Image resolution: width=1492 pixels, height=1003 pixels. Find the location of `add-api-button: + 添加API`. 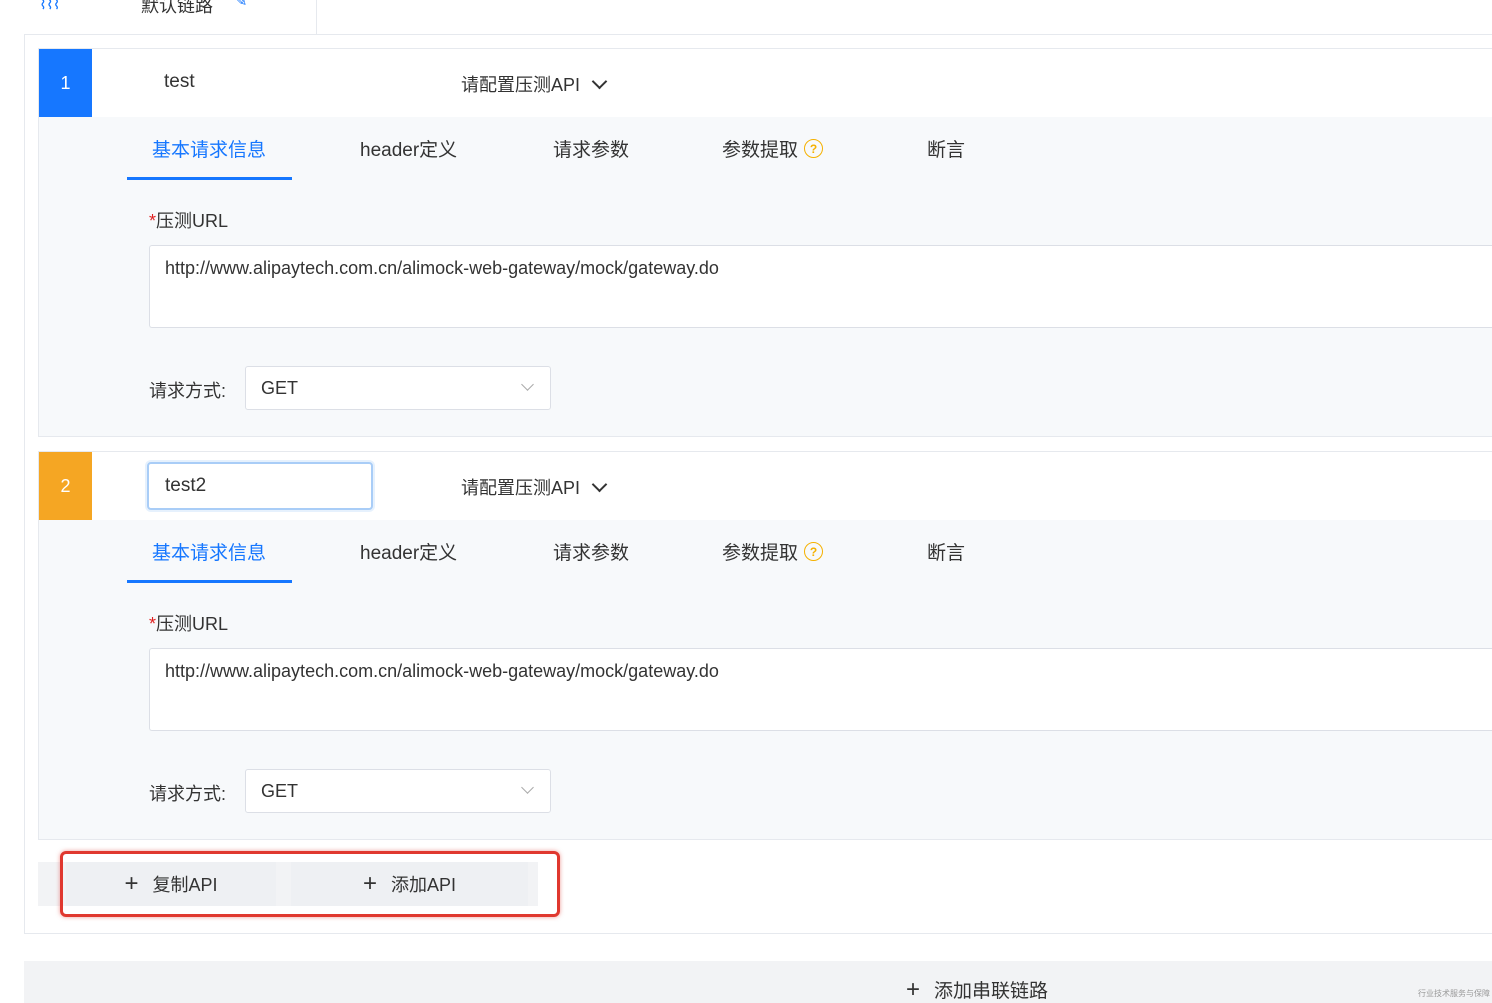

add-api-button: + 添加API is located at coordinates (409, 884).